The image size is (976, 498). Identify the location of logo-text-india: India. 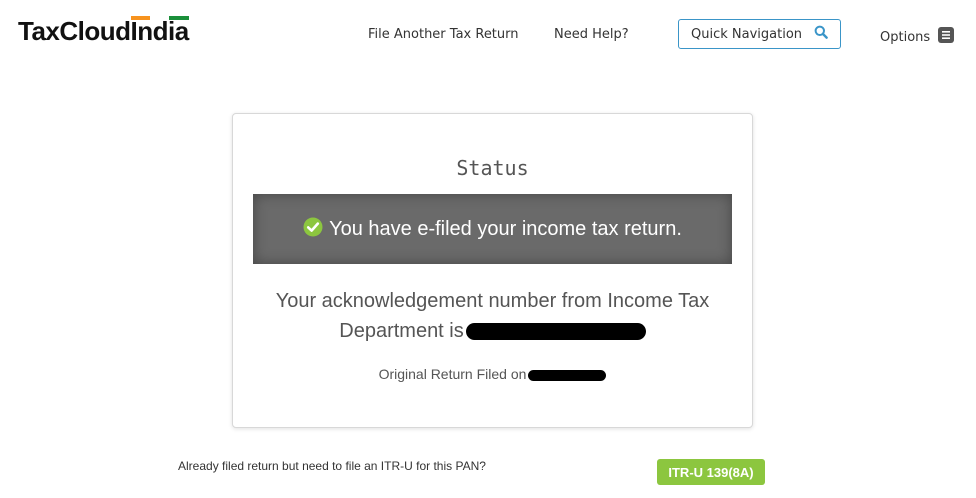
(160, 31).